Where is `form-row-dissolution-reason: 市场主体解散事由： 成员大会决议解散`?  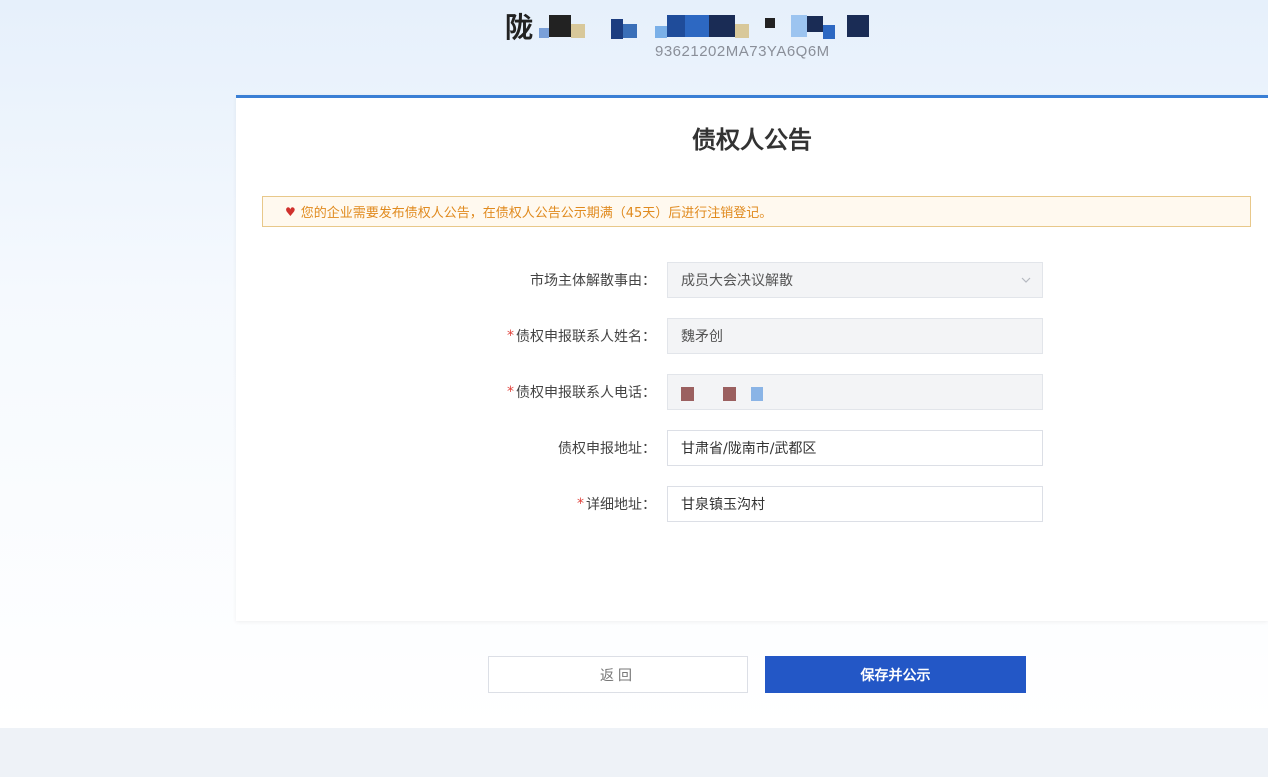
form-row-dissolution-reason: 市场主体解散事由： 成员大会决议解散 is located at coordinates (752, 280).